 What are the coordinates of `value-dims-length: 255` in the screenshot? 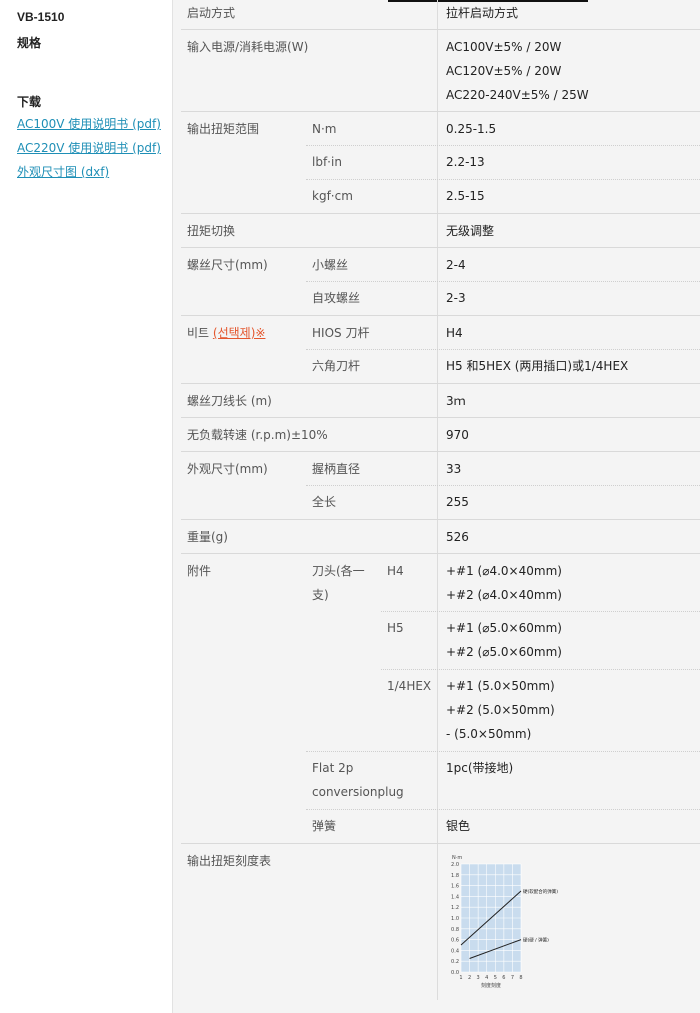 It's located at (457, 502).